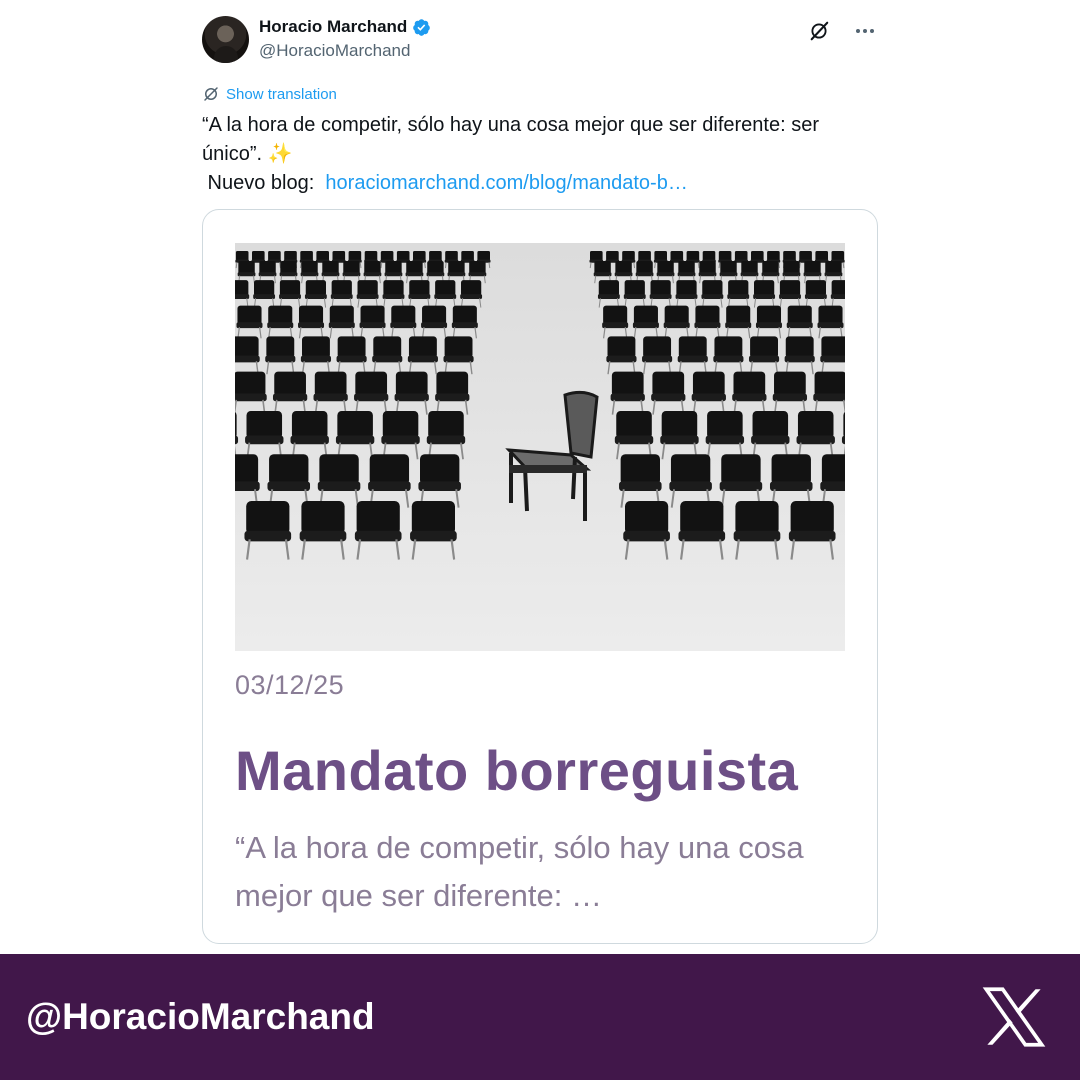  What do you see at coordinates (334, 51) in the screenshot?
I see `author-handle: @HoracioMarchand` at bounding box center [334, 51].